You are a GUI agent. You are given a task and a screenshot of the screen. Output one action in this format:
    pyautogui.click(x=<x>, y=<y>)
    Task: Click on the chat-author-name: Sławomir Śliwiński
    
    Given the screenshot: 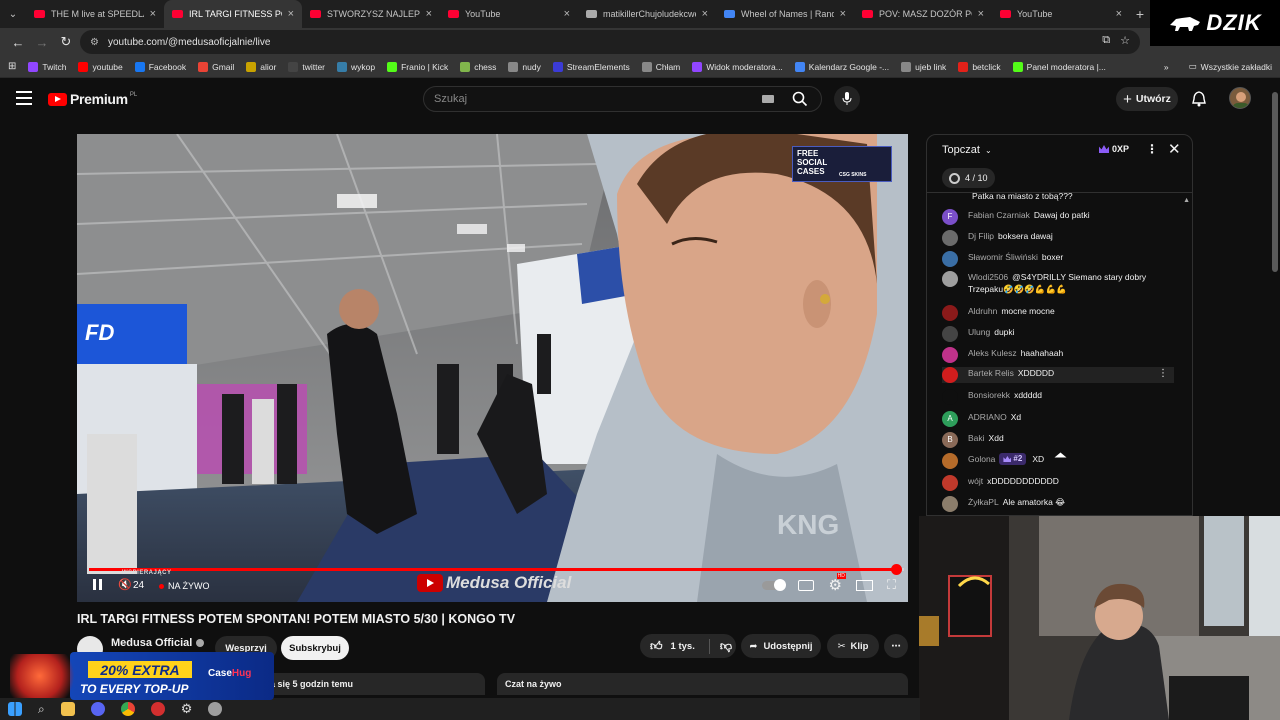 What is the action you would take?
    pyautogui.click(x=1003, y=257)
    